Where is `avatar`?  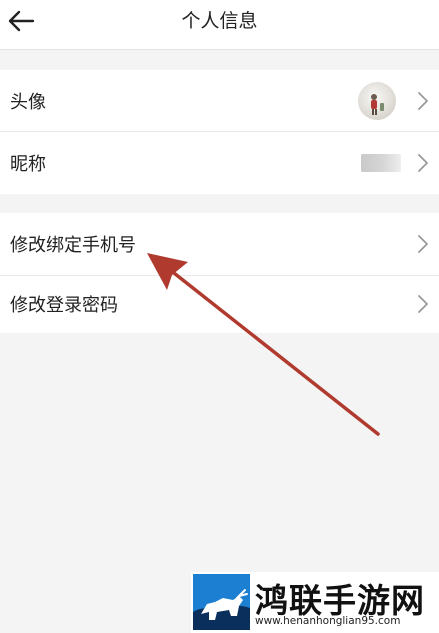
avatar is located at coordinates (377, 101).